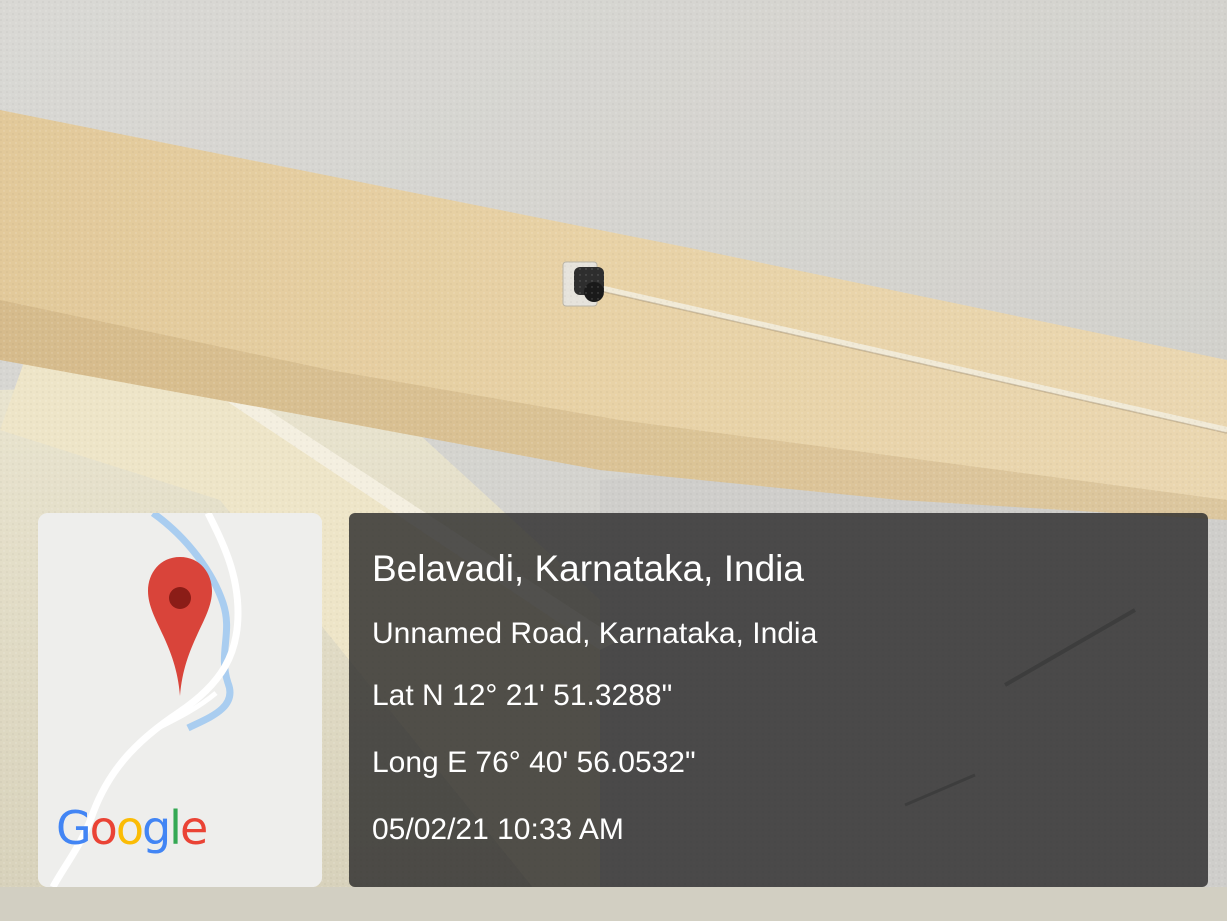  What do you see at coordinates (74, 828) in the screenshot?
I see `google-logo-letter: G` at bounding box center [74, 828].